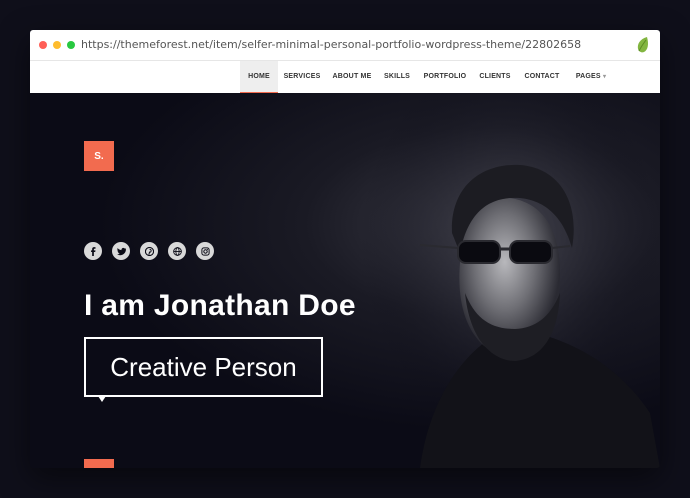  Describe the element at coordinates (99, 156) in the screenshot. I see `site-logo: S.` at that location.